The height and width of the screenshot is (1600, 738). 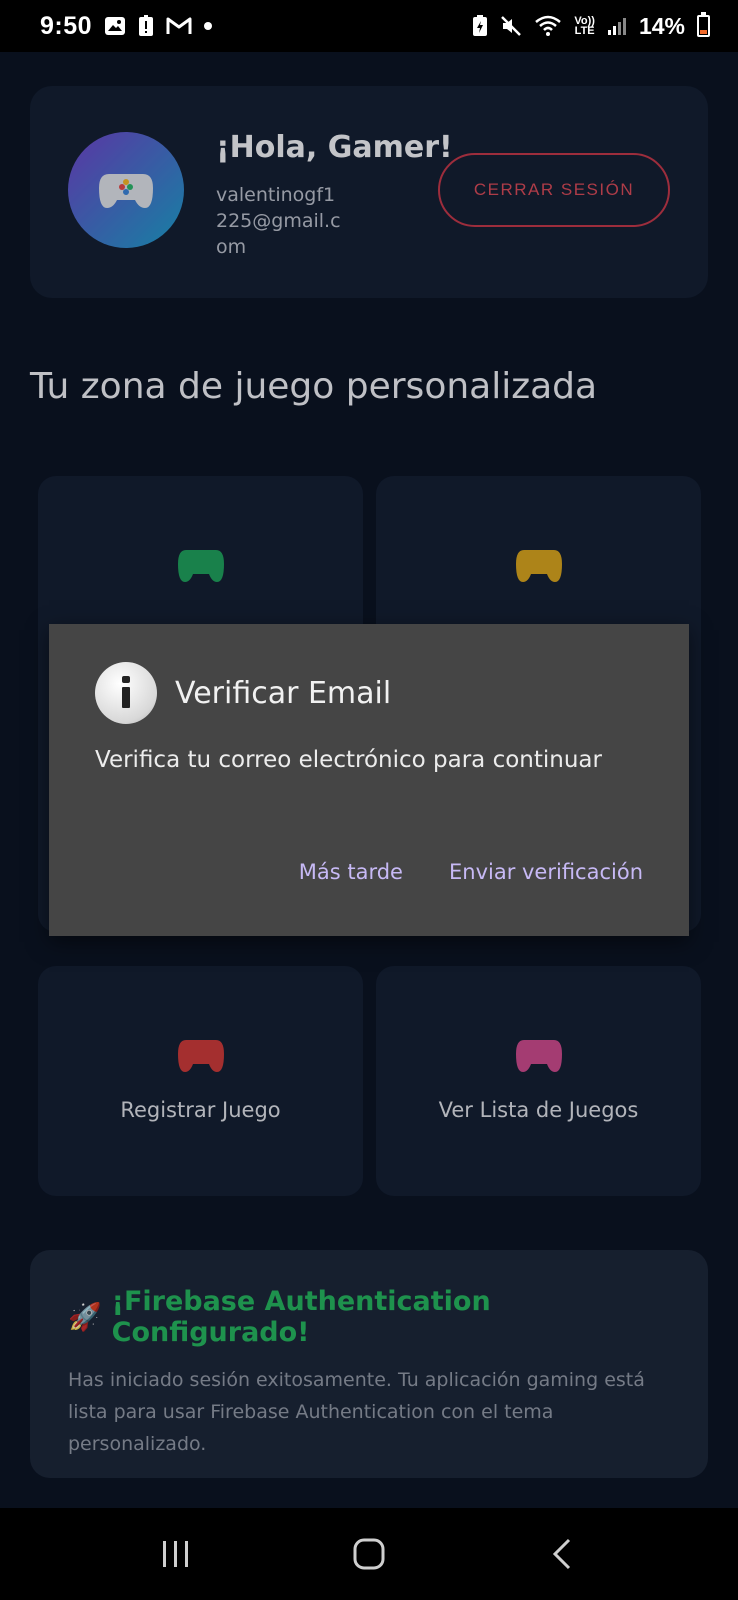 I want to click on dialog-header: Verificar Email, so click(x=243, y=693).